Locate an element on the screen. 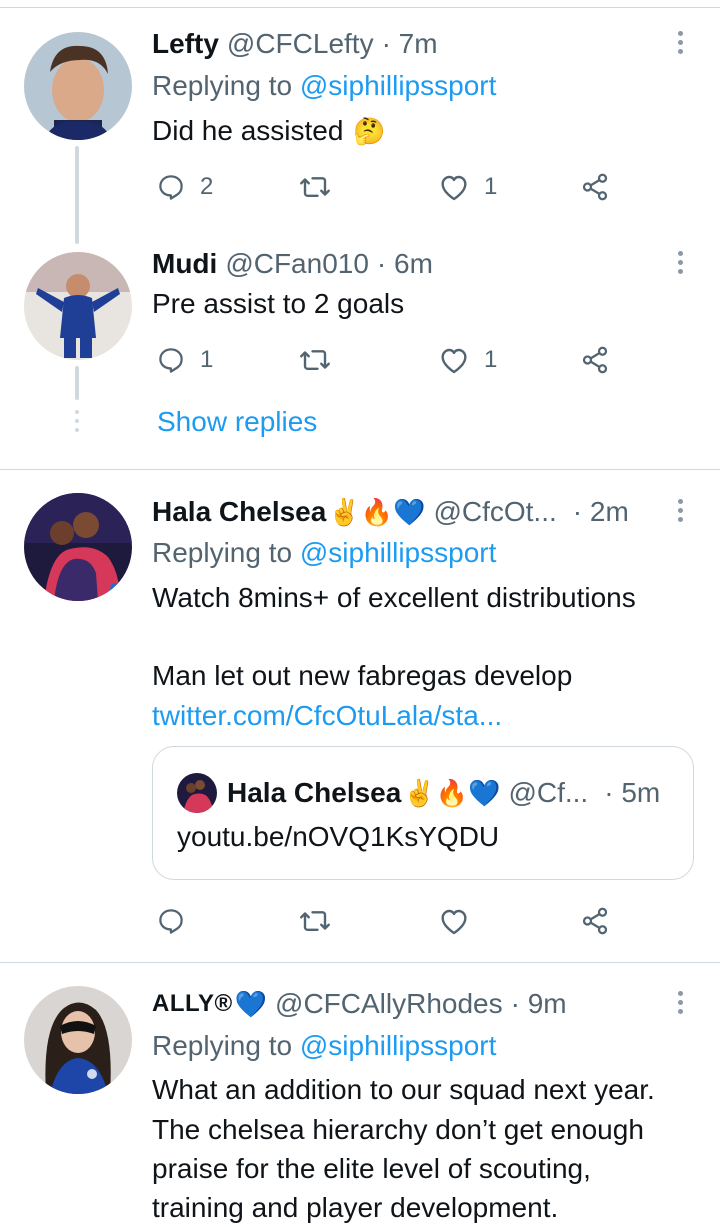  name-emojis: ✌️🔥💙 is located at coordinates (377, 511).